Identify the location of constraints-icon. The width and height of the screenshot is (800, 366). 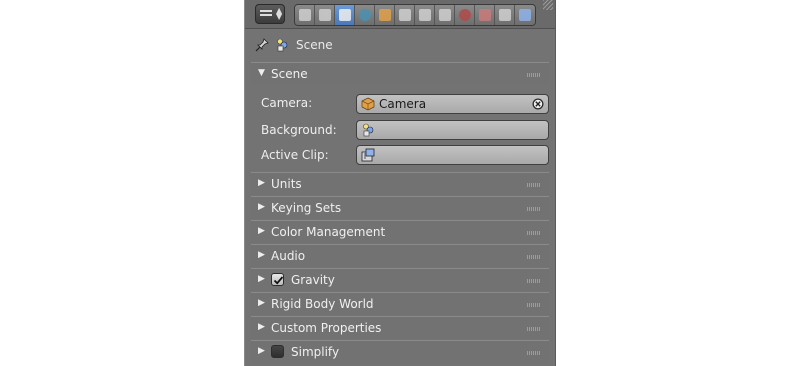
(405, 15).